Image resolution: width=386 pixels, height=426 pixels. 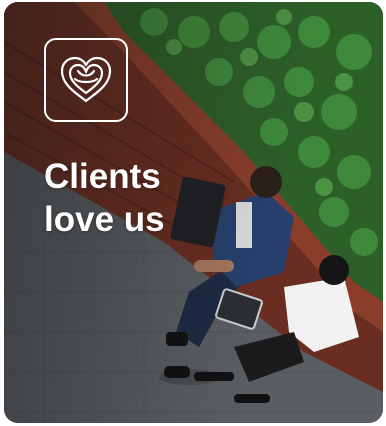 I want to click on headline-line-2: love us, so click(x=104, y=219).